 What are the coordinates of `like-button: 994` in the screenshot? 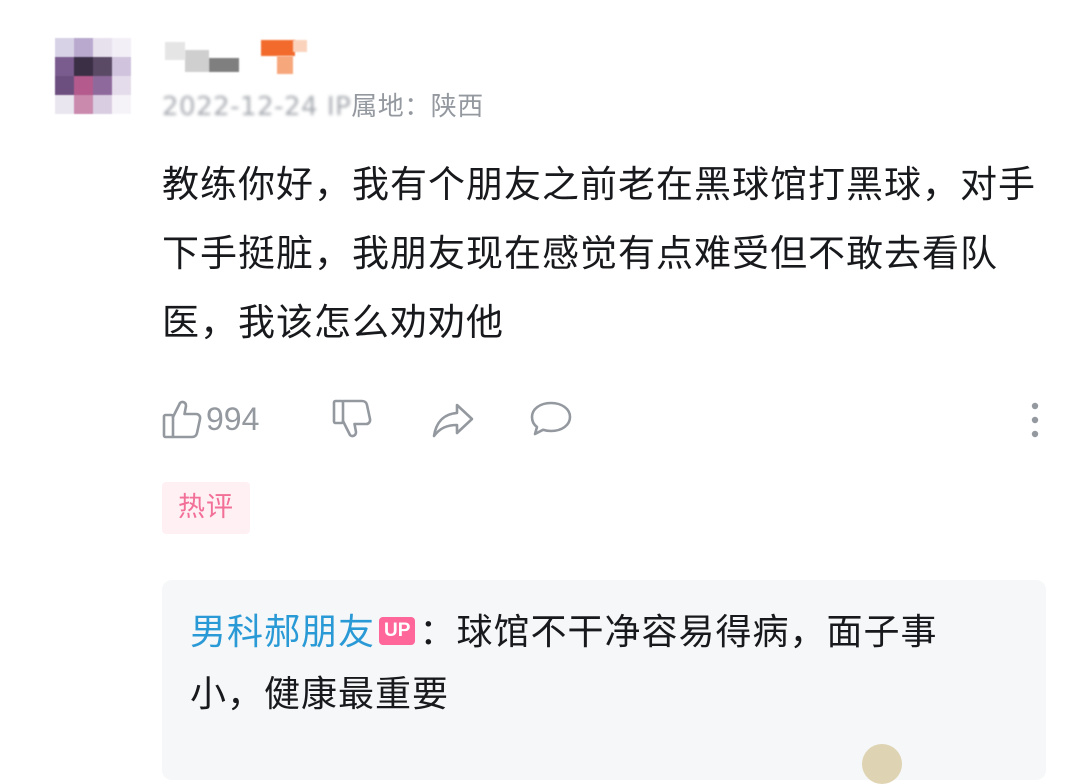 It's located at (209, 419).